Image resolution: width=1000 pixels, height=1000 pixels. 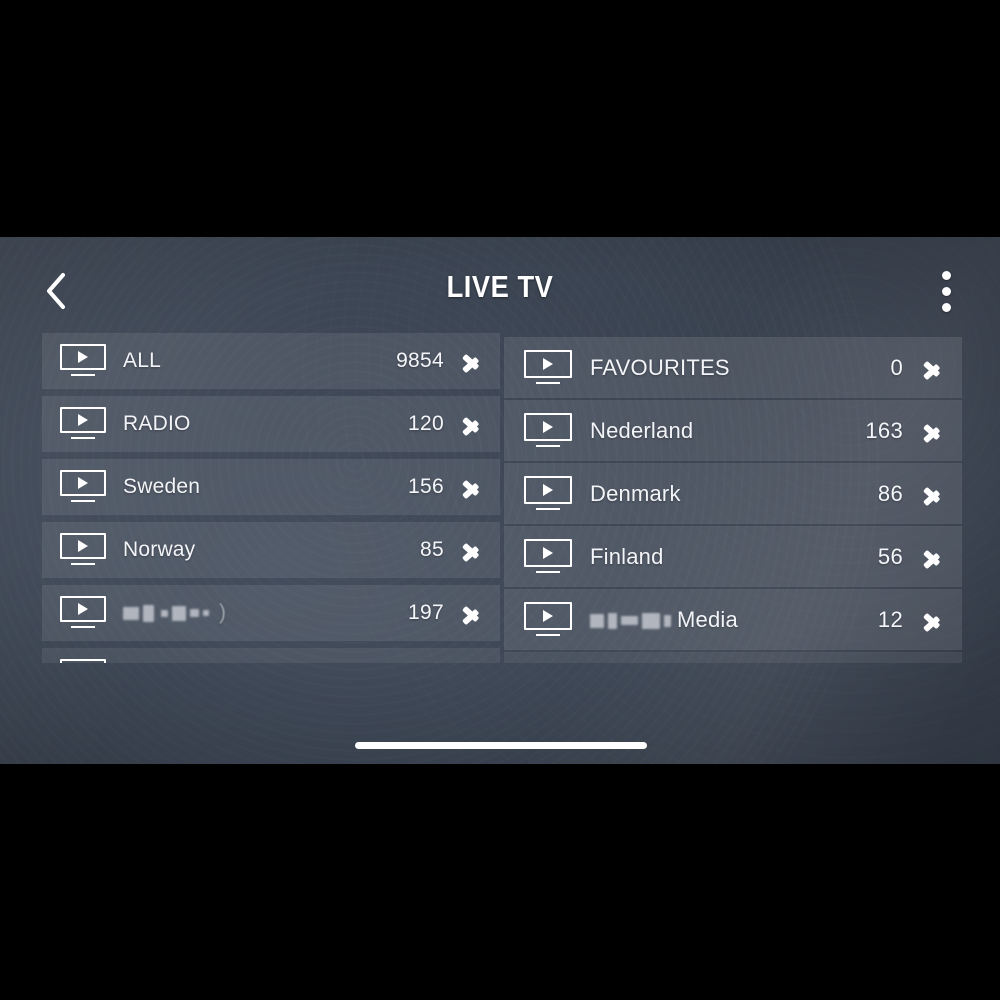 I want to click on category-row-radio: RADIO 120, so click(x=271, y=424).